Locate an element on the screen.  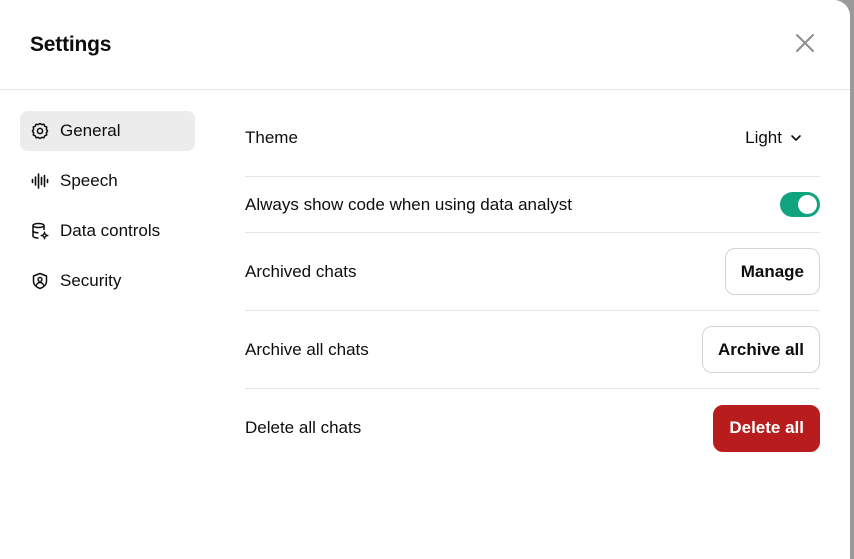
archive-all-row: Archive all chats Archive all is located at coordinates (532, 350).